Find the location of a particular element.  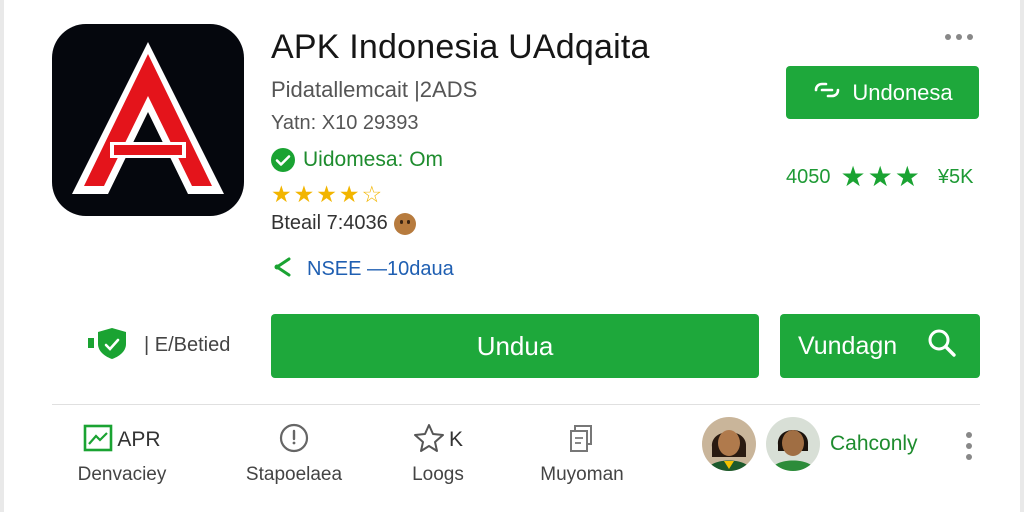

share-icon is located at coordinates (283, 269).